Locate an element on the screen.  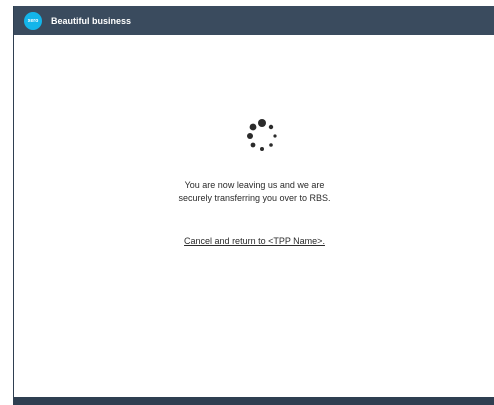
message-line-2: securely transferring you over to RBS. is located at coordinates (254, 198).